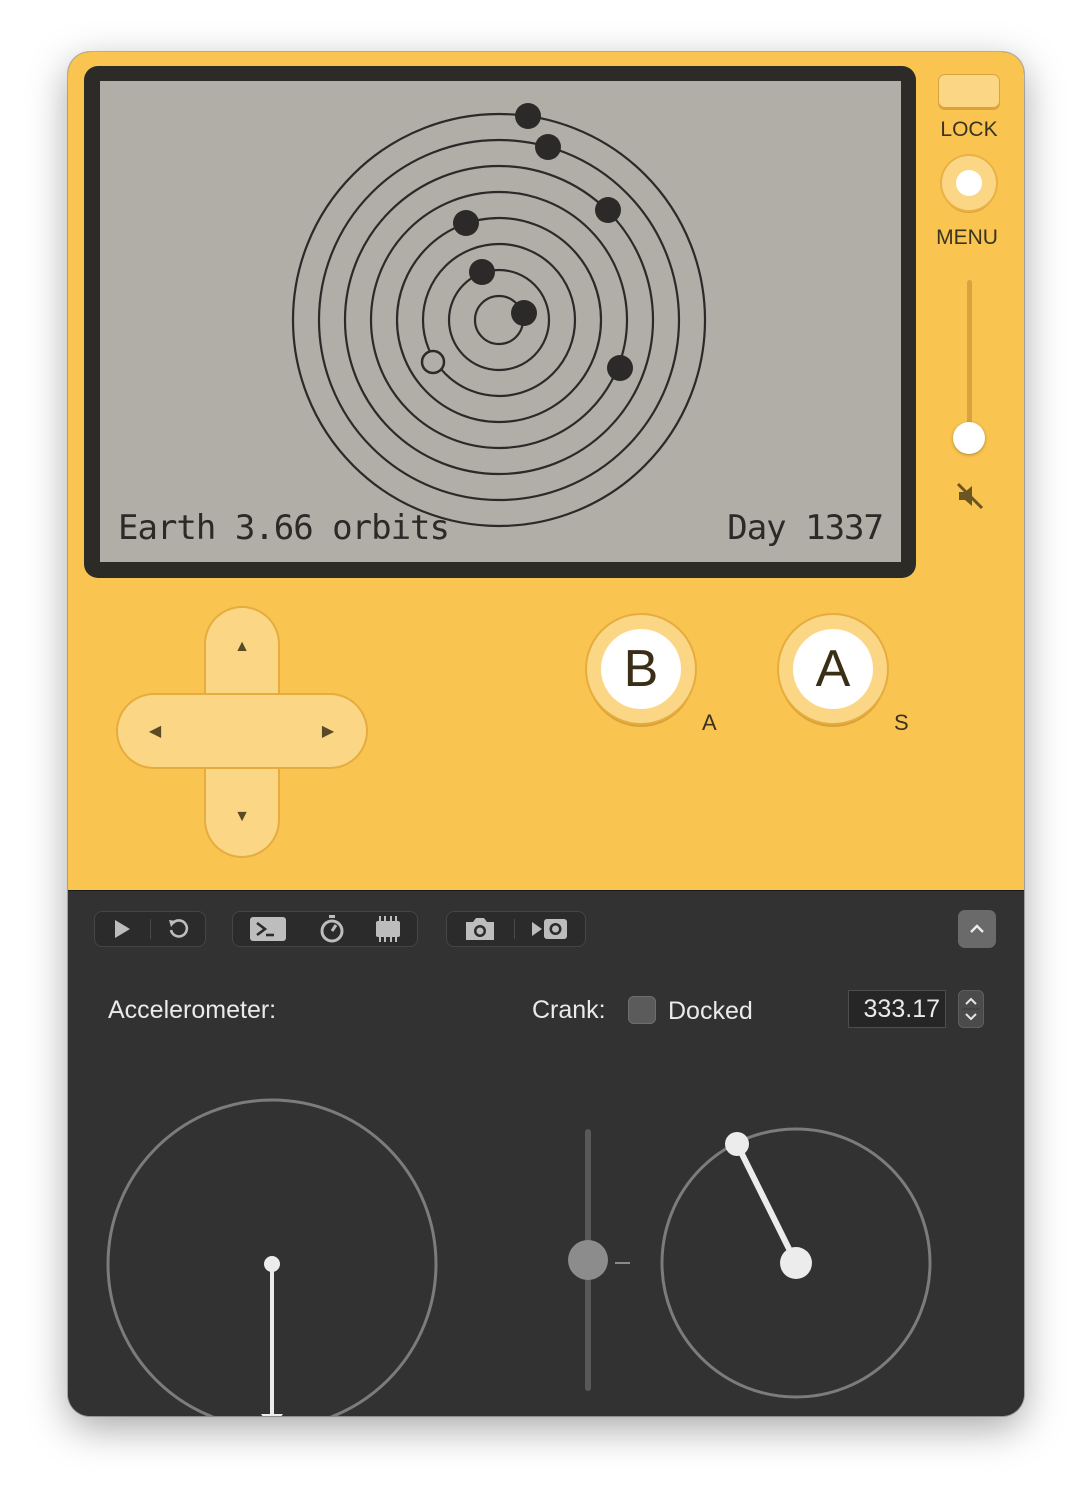  I want to click on mute-icon, so click(970, 496).